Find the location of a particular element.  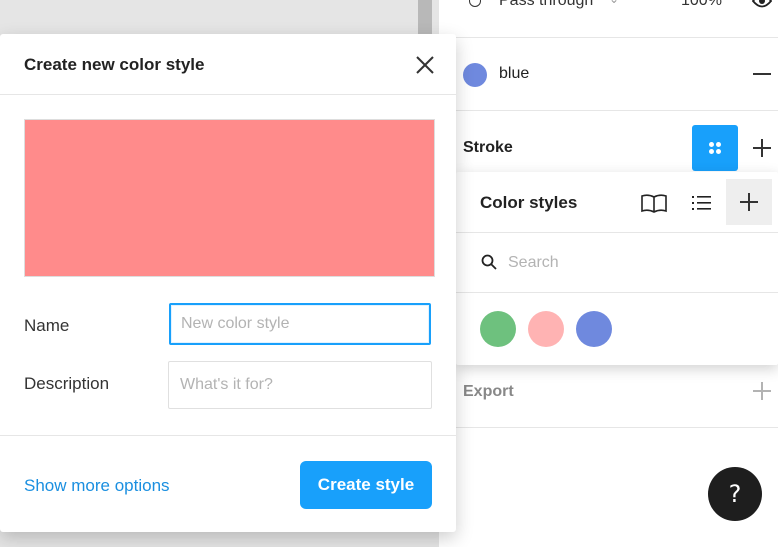

style-name-input is located at coordinates (300, 324).